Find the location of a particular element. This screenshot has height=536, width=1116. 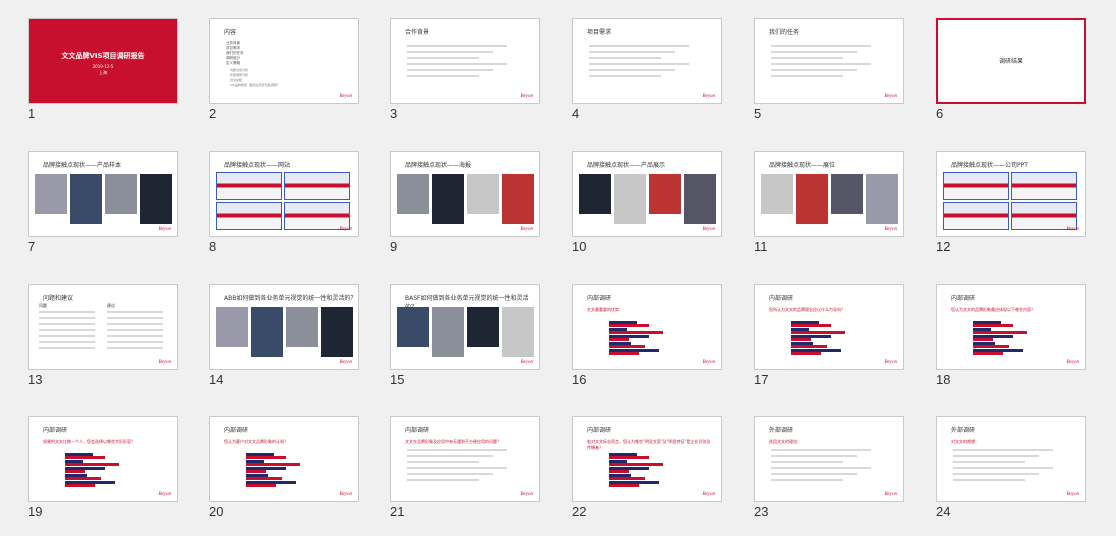

slide-thumbnail: ABB如何做到各业务单元视觉的统一性和灵活的？ Beyon is located at coordinates (284, 327).